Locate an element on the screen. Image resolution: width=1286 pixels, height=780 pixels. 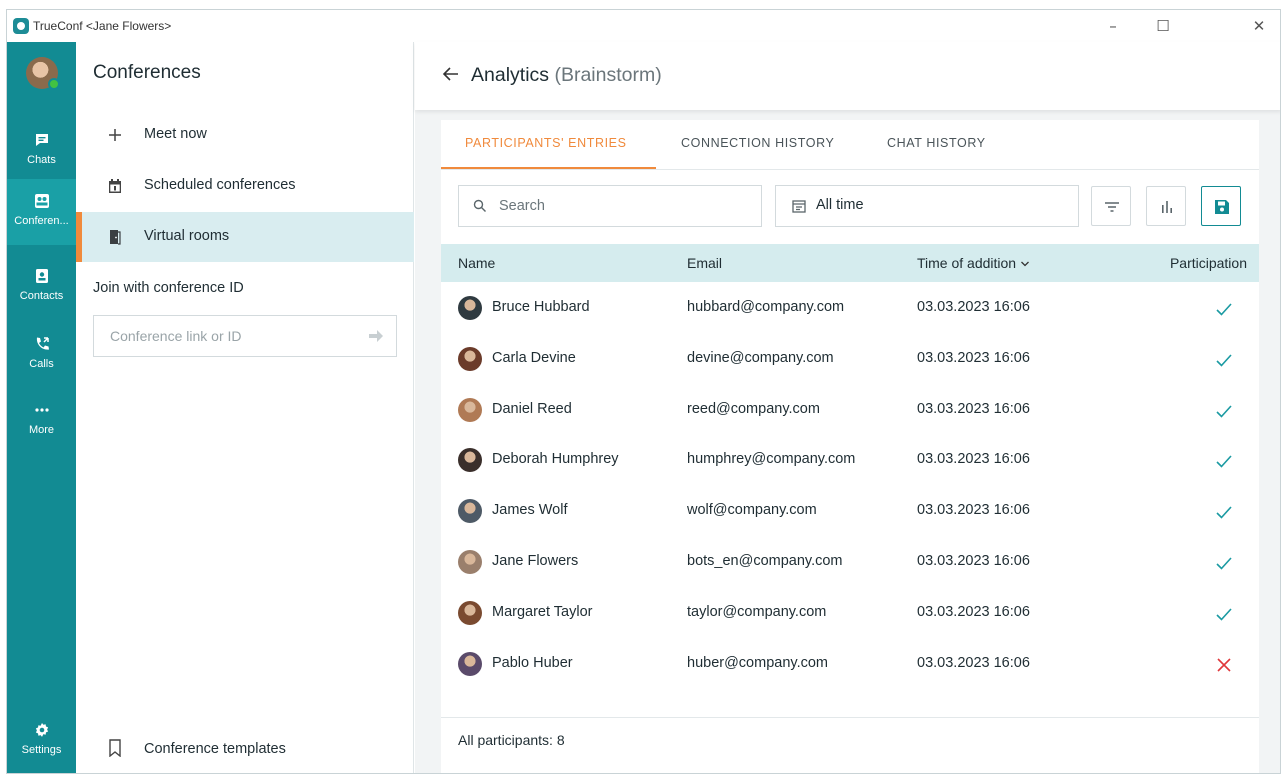
bookmark-icon is located at coordinates (115, 748).